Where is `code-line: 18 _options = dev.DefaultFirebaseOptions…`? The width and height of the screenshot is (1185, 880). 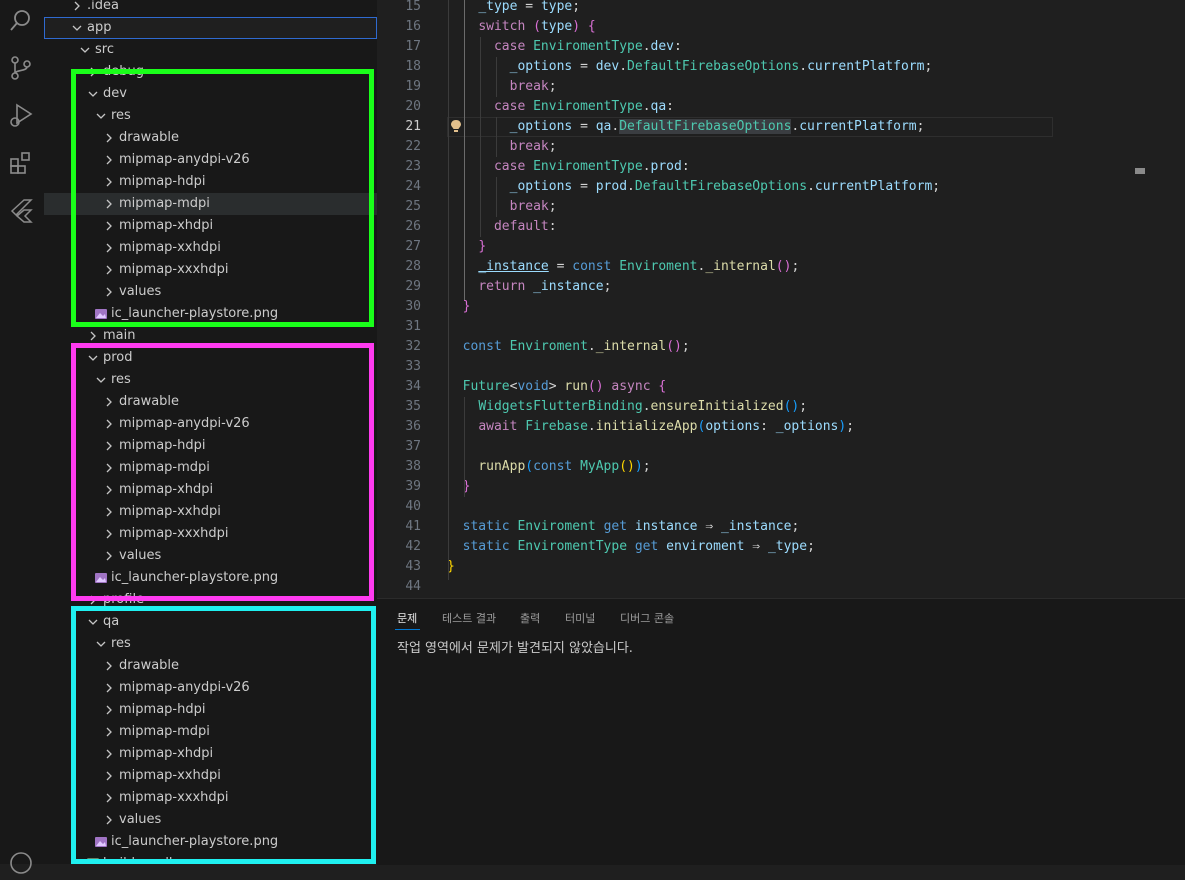 code-line: 18 _options = dev.DefaultFirebaseOptions… is located at coordinates (781, 67).